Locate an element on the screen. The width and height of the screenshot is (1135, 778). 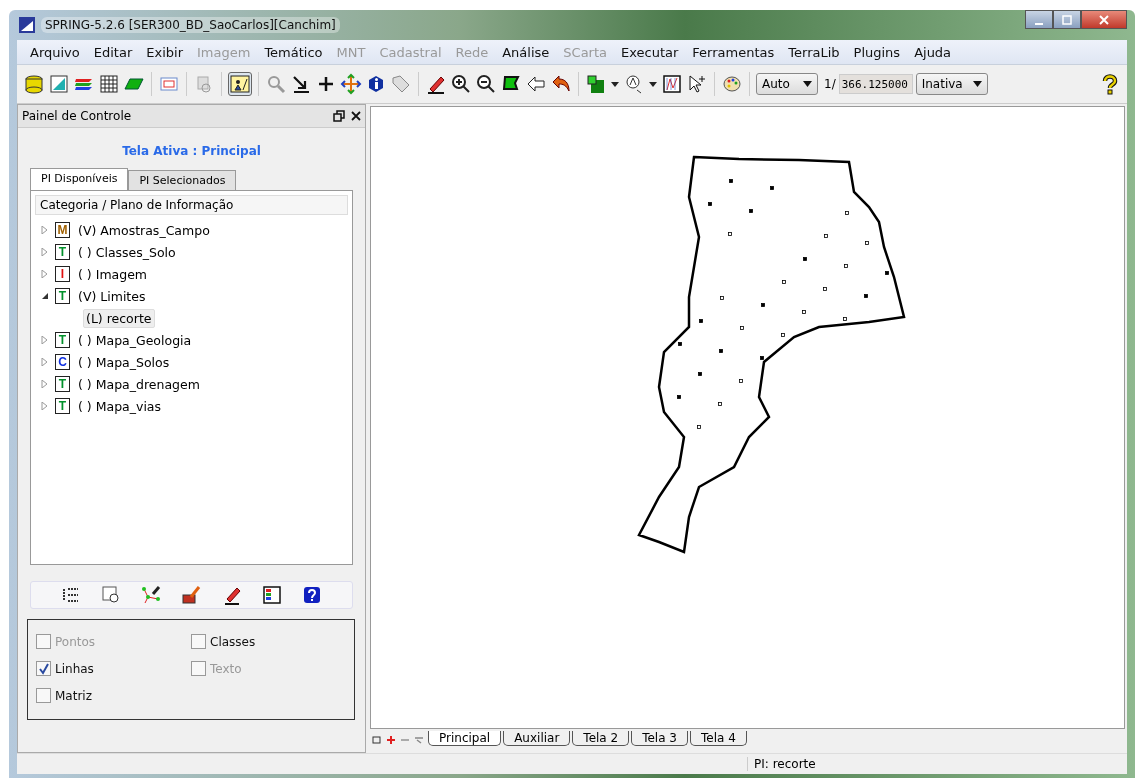
menu-item: Plugins is located at coordinates (877, 52).